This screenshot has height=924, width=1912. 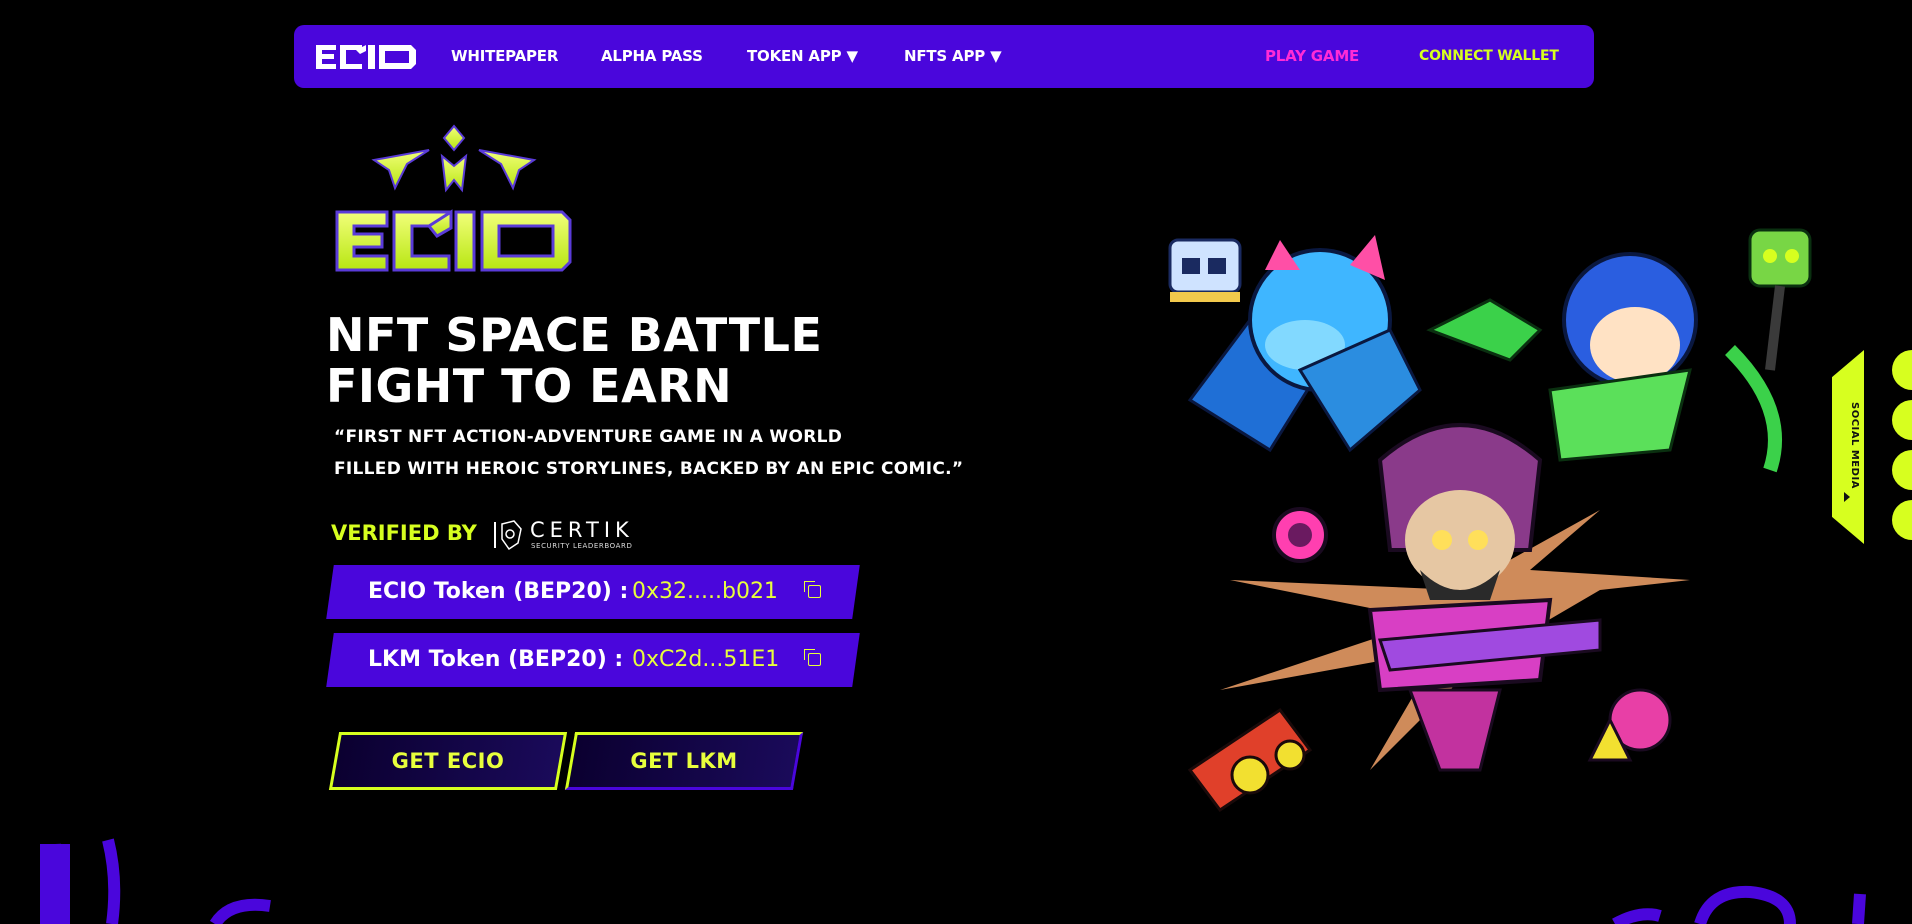 I want to click on get-ecio-label: GET ECIO, so click(x=448, y=761).